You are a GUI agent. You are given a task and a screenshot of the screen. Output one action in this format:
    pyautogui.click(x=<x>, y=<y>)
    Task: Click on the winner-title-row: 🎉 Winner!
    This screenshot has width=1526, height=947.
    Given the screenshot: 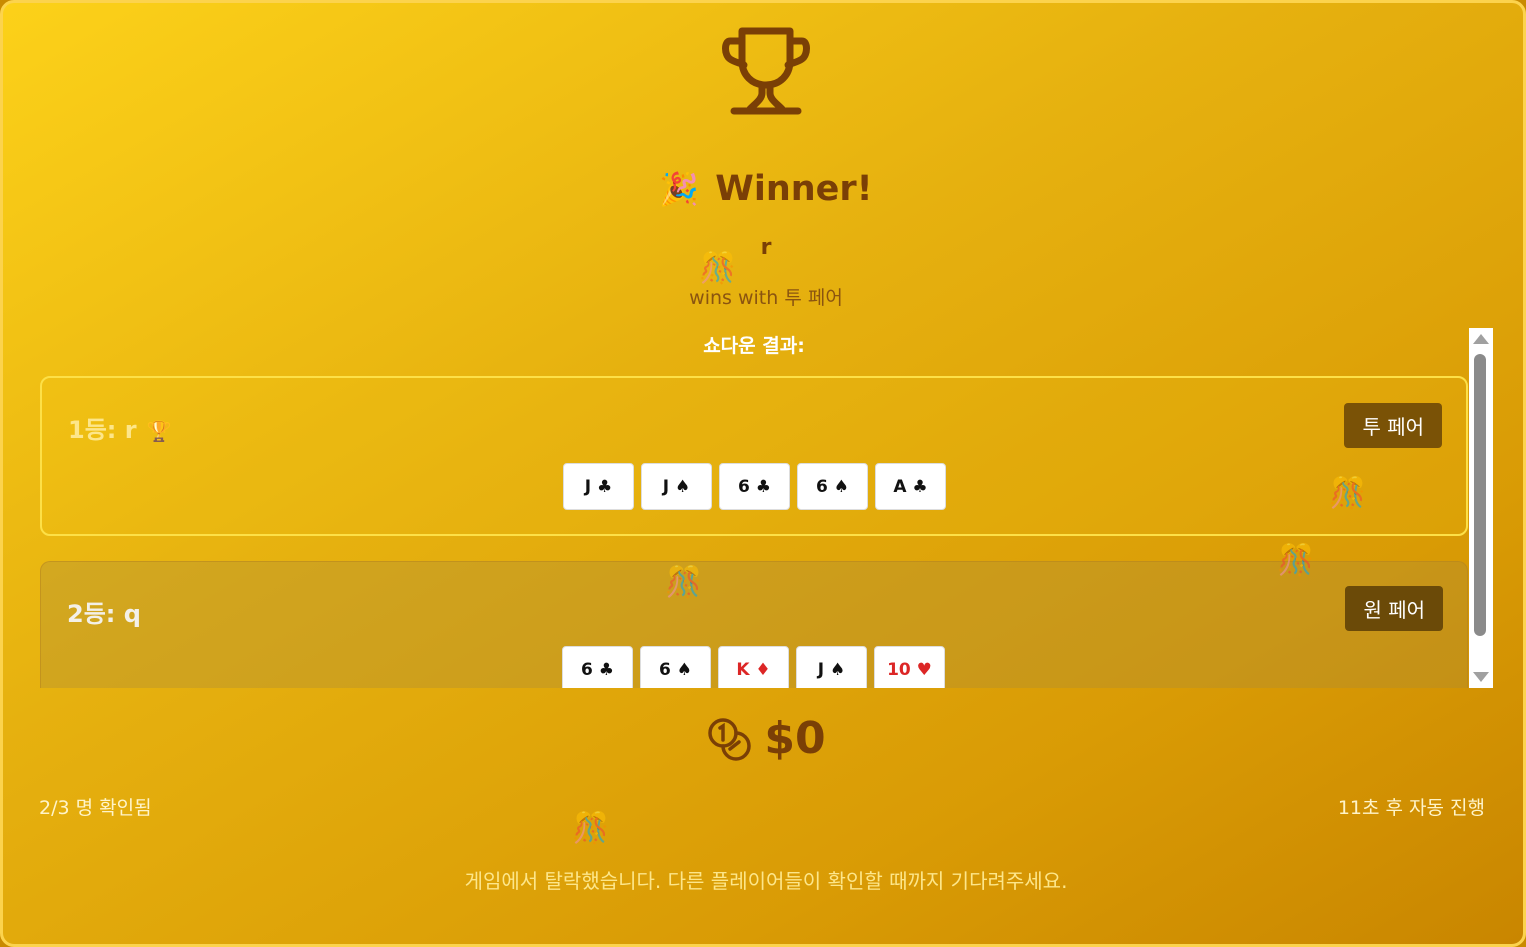 What is the action you would take?
    pyautogui.click(x=763, y=189)
    